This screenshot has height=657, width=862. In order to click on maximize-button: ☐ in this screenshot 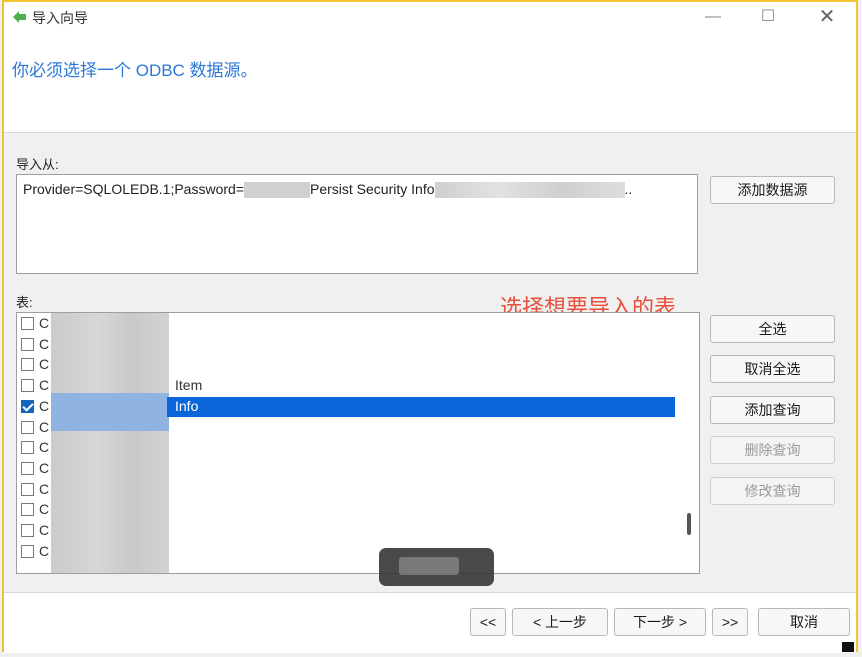, I will do `click(768, 17)`.